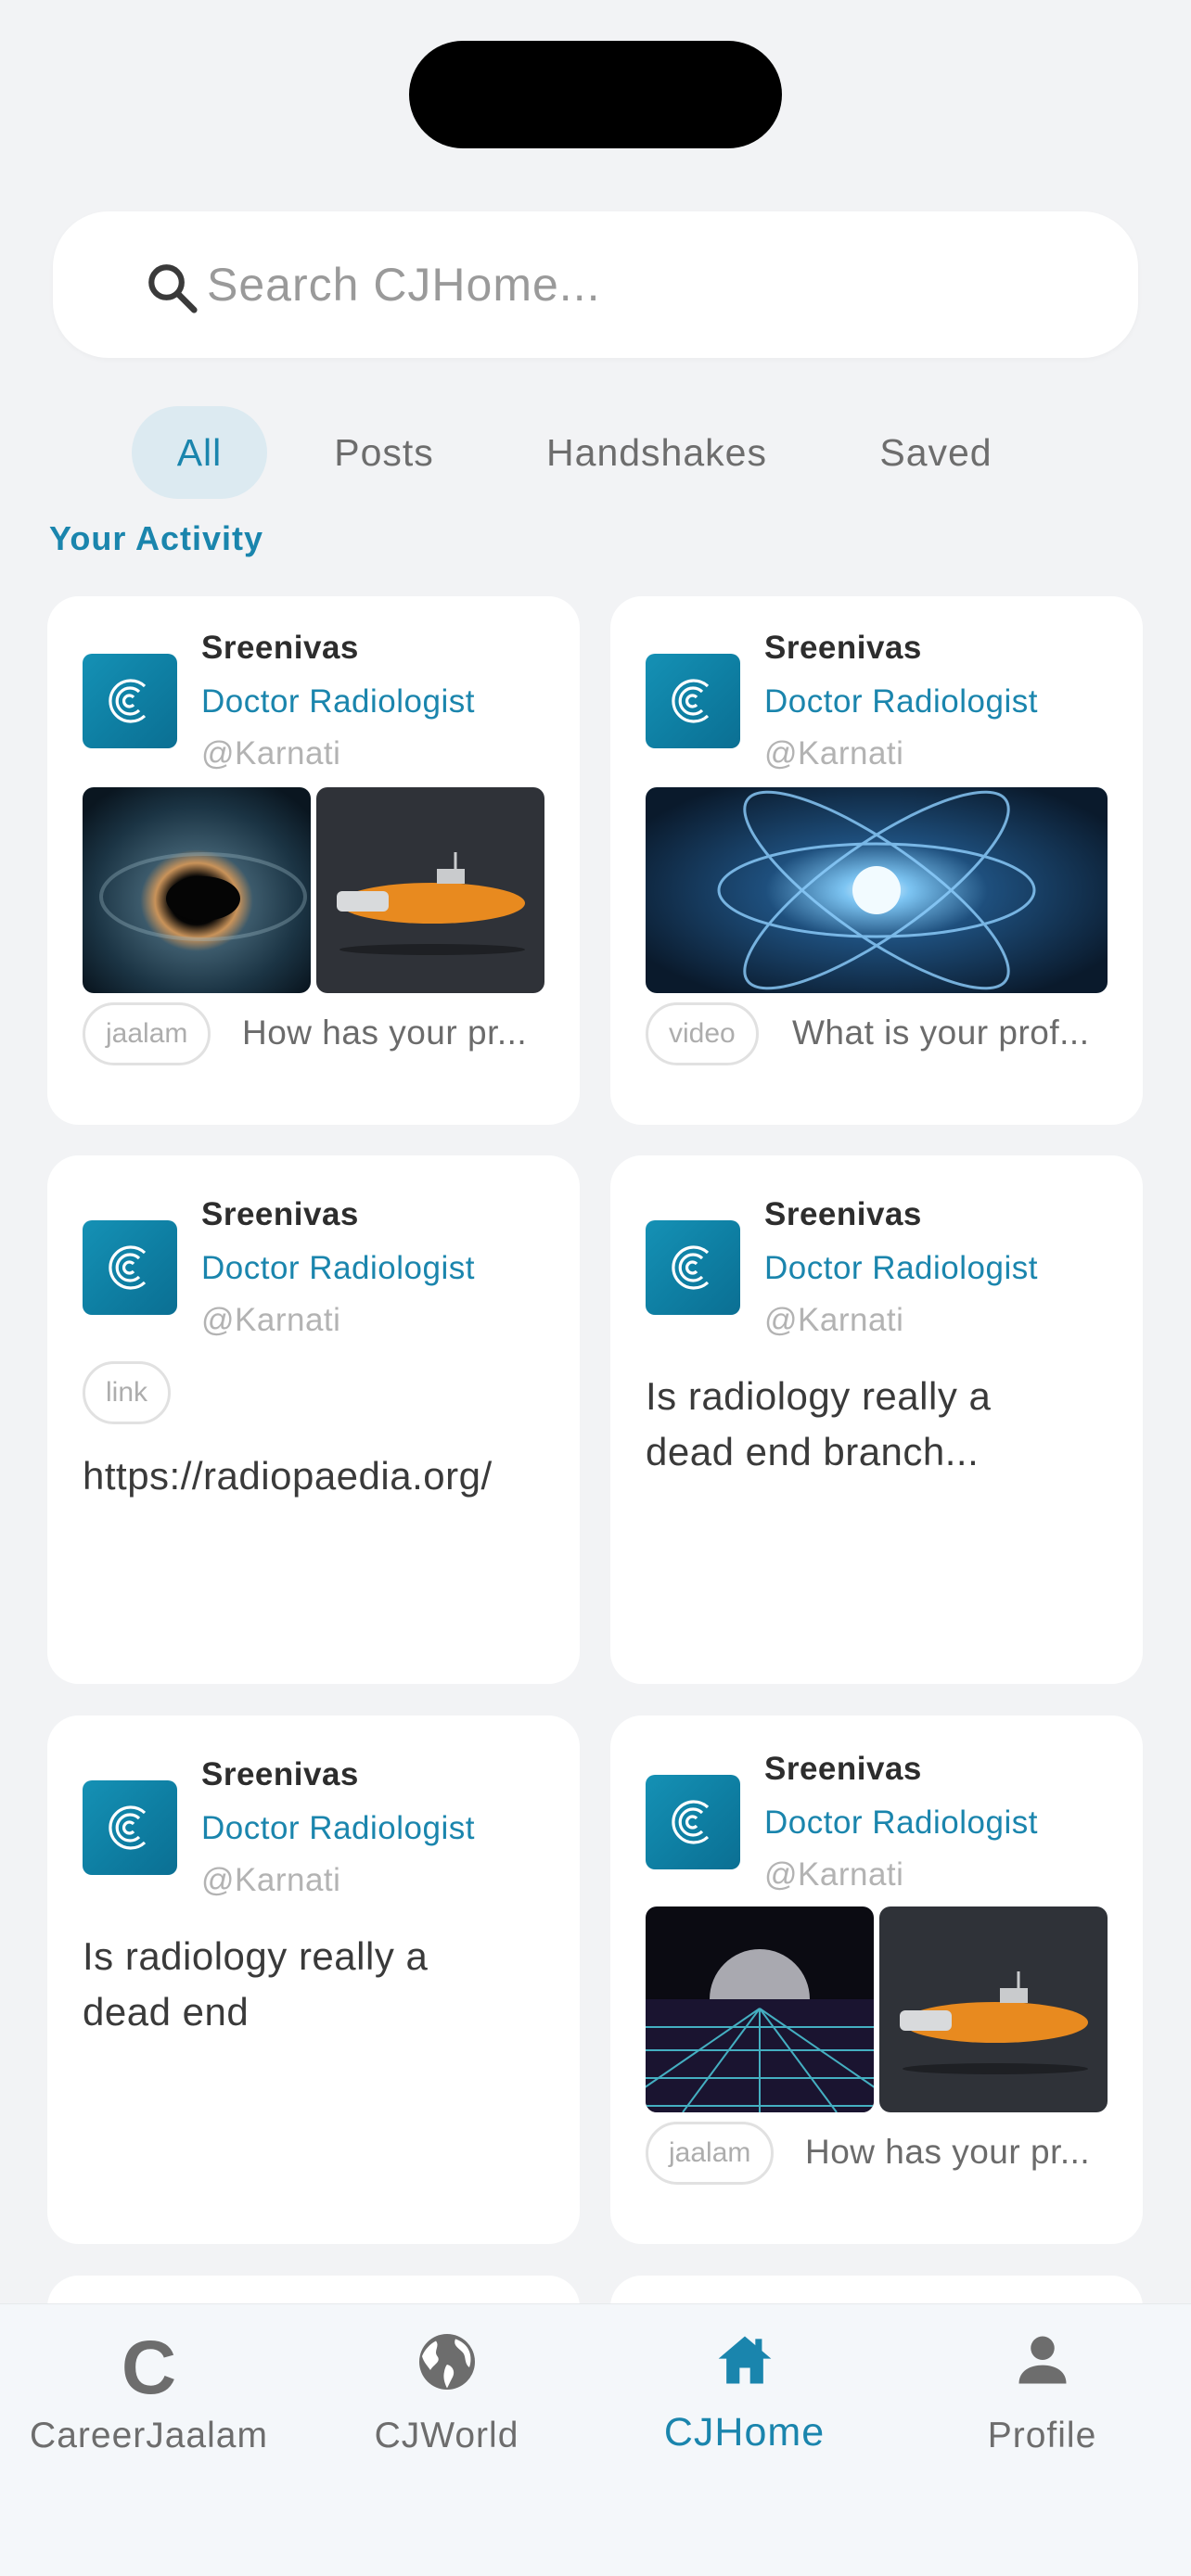 Image resolution: width=1191 pixels, height=2576 pixels. I want to click on careerjaalam-c-icon: C, so click(149, 2368).